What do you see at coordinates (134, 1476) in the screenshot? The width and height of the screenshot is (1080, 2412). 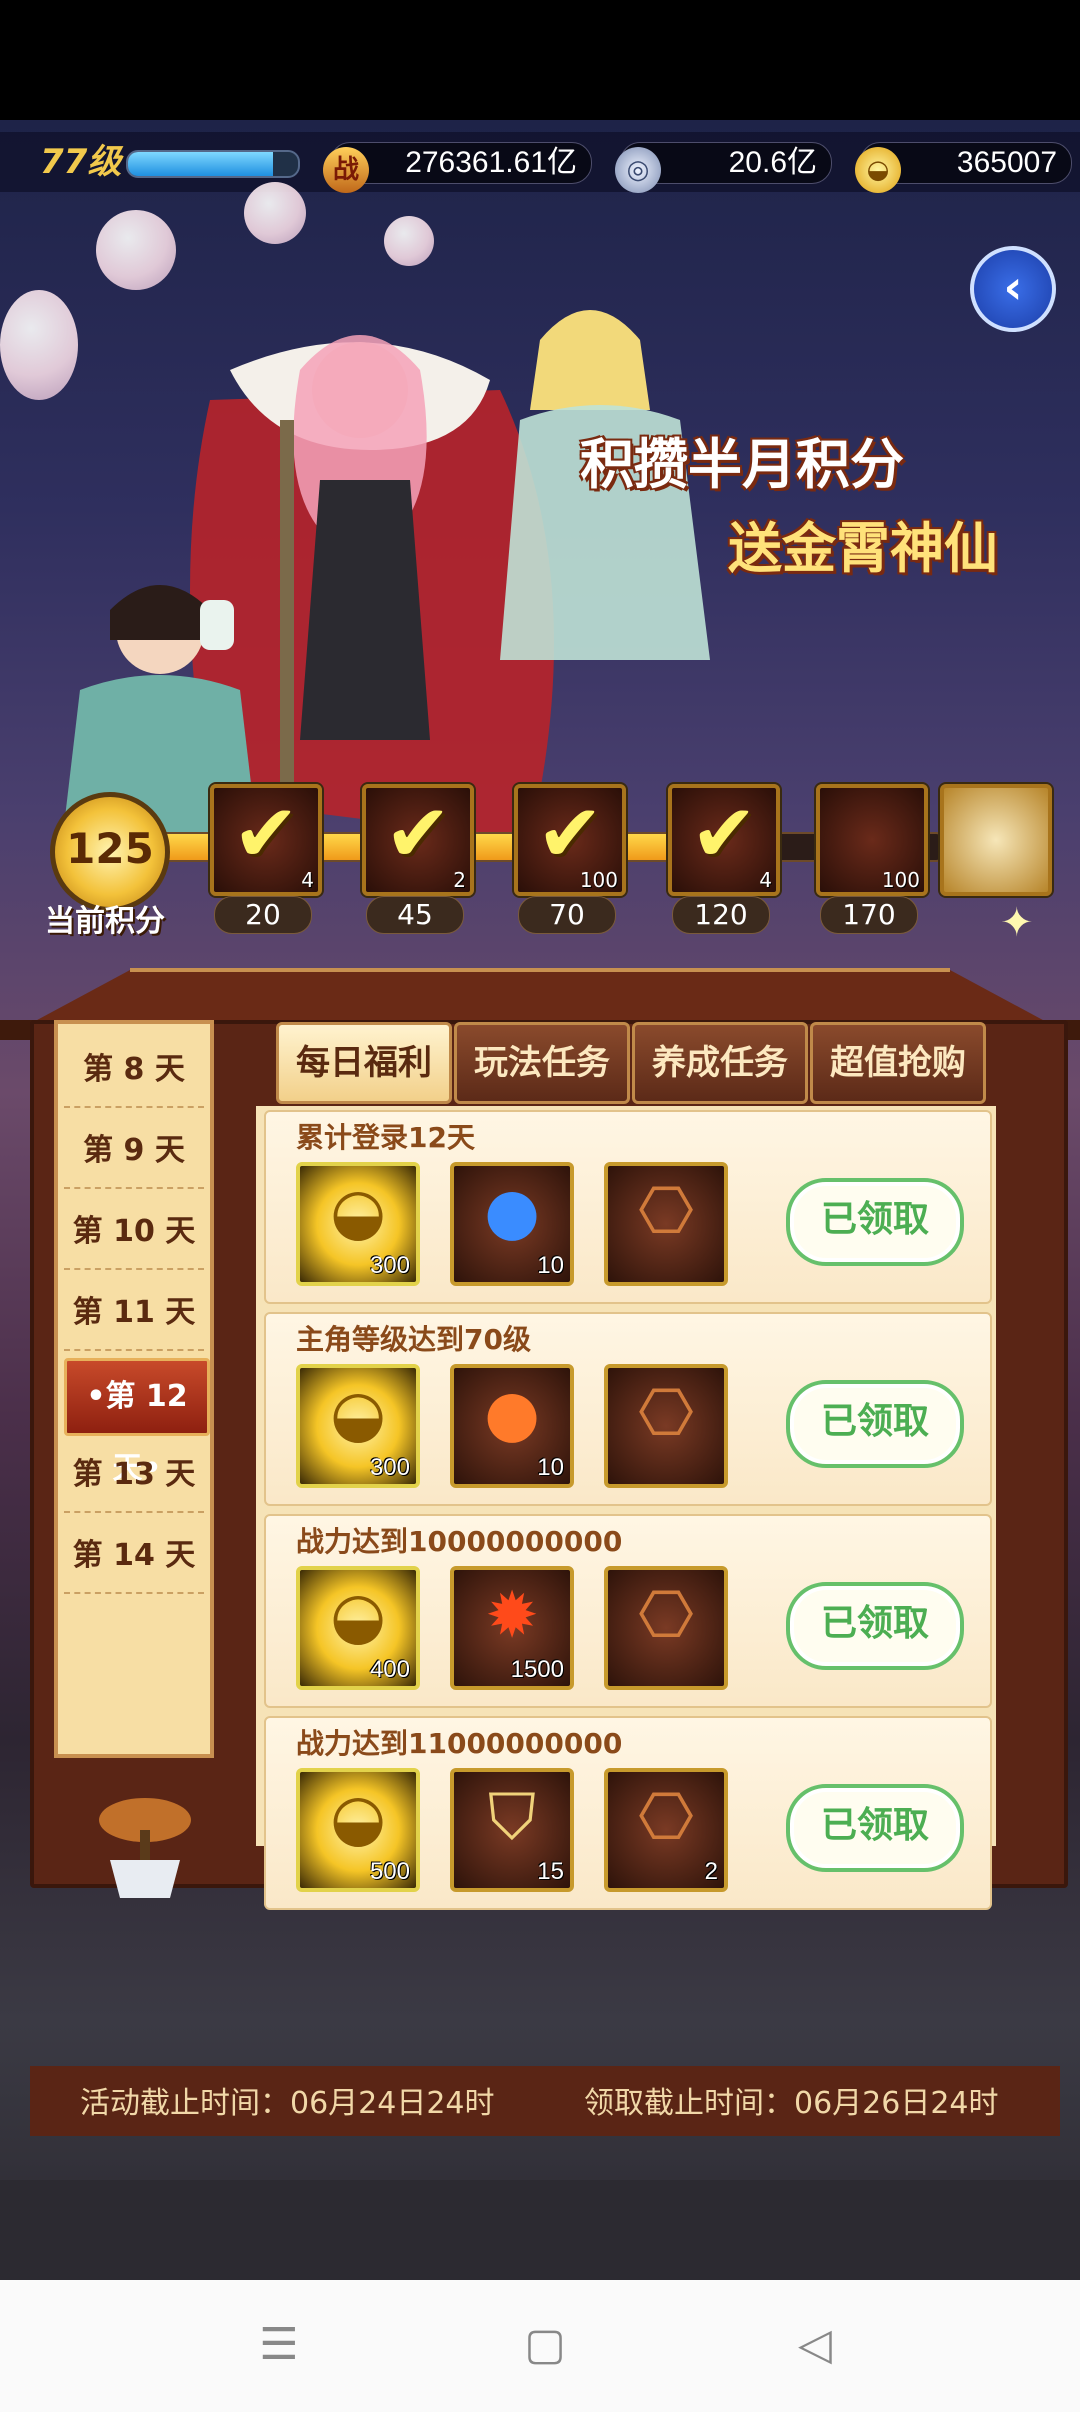 I see `day-item: 第 13 天` at bounding box center [134, 1476].